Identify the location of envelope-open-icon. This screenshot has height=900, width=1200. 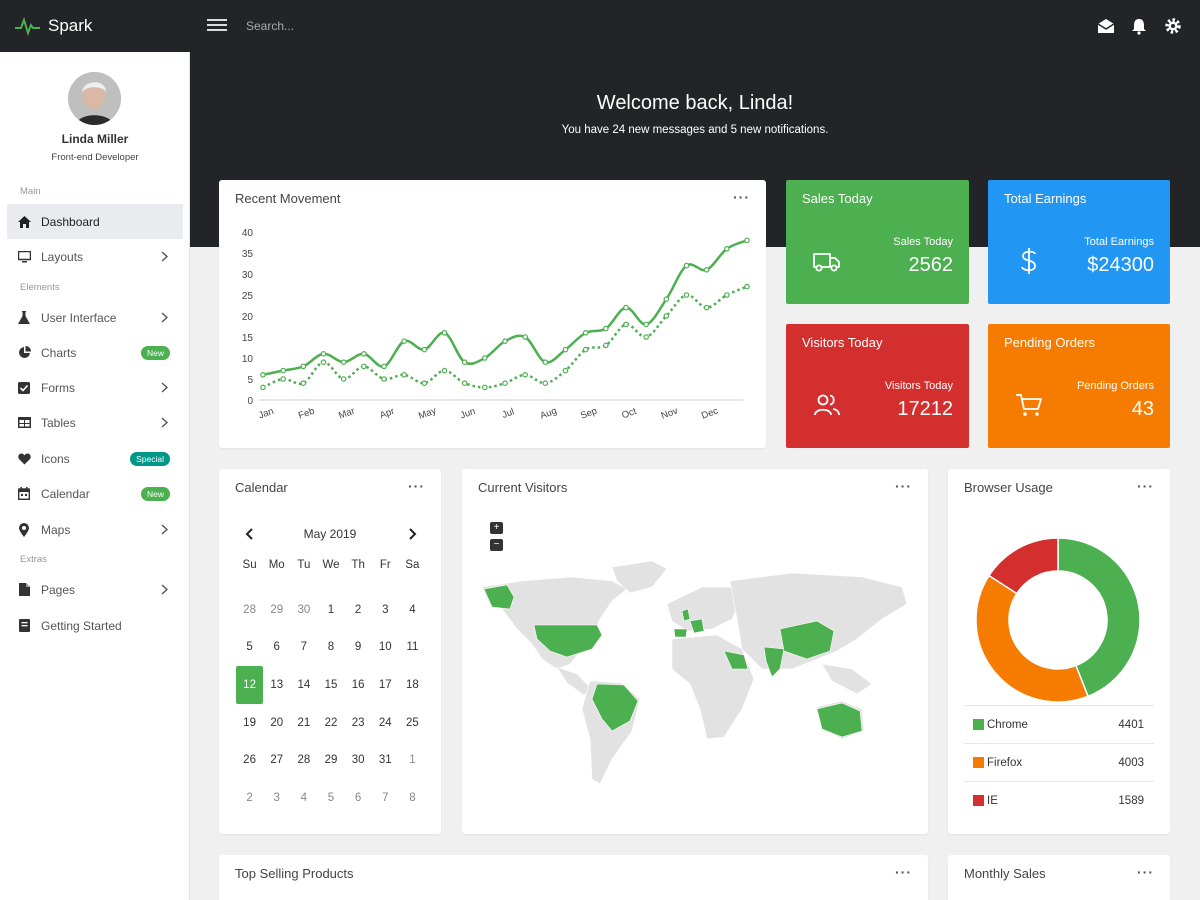
(1106, 26).